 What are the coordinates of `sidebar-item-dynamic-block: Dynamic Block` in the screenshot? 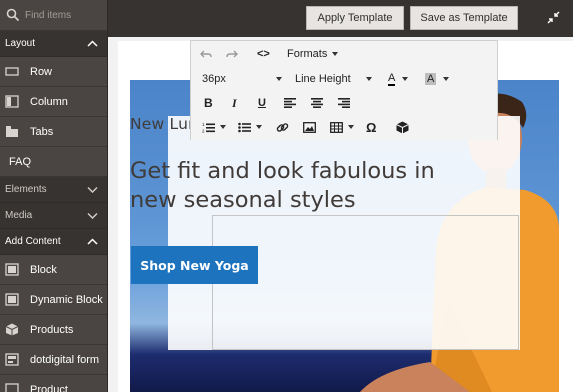 It's located at (53, 300).